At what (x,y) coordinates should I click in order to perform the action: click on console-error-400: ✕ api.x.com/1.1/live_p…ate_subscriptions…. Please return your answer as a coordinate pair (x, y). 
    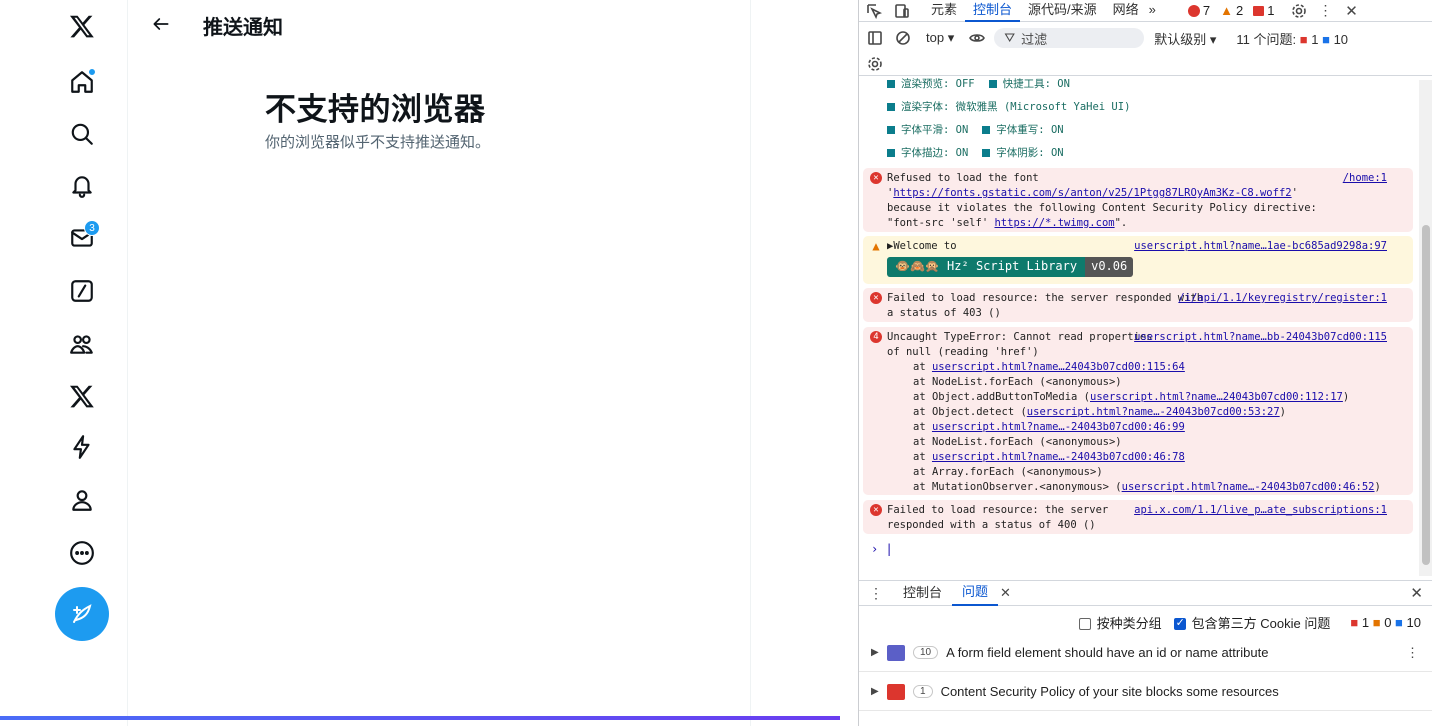
    Looking at the image, I should click on (1138, 517).